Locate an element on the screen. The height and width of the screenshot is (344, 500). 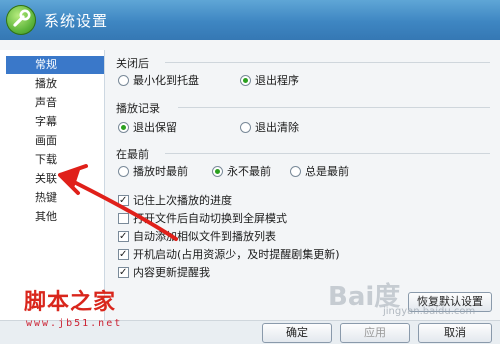
annotation-arrow-icon is located at coordinates (118, 202).